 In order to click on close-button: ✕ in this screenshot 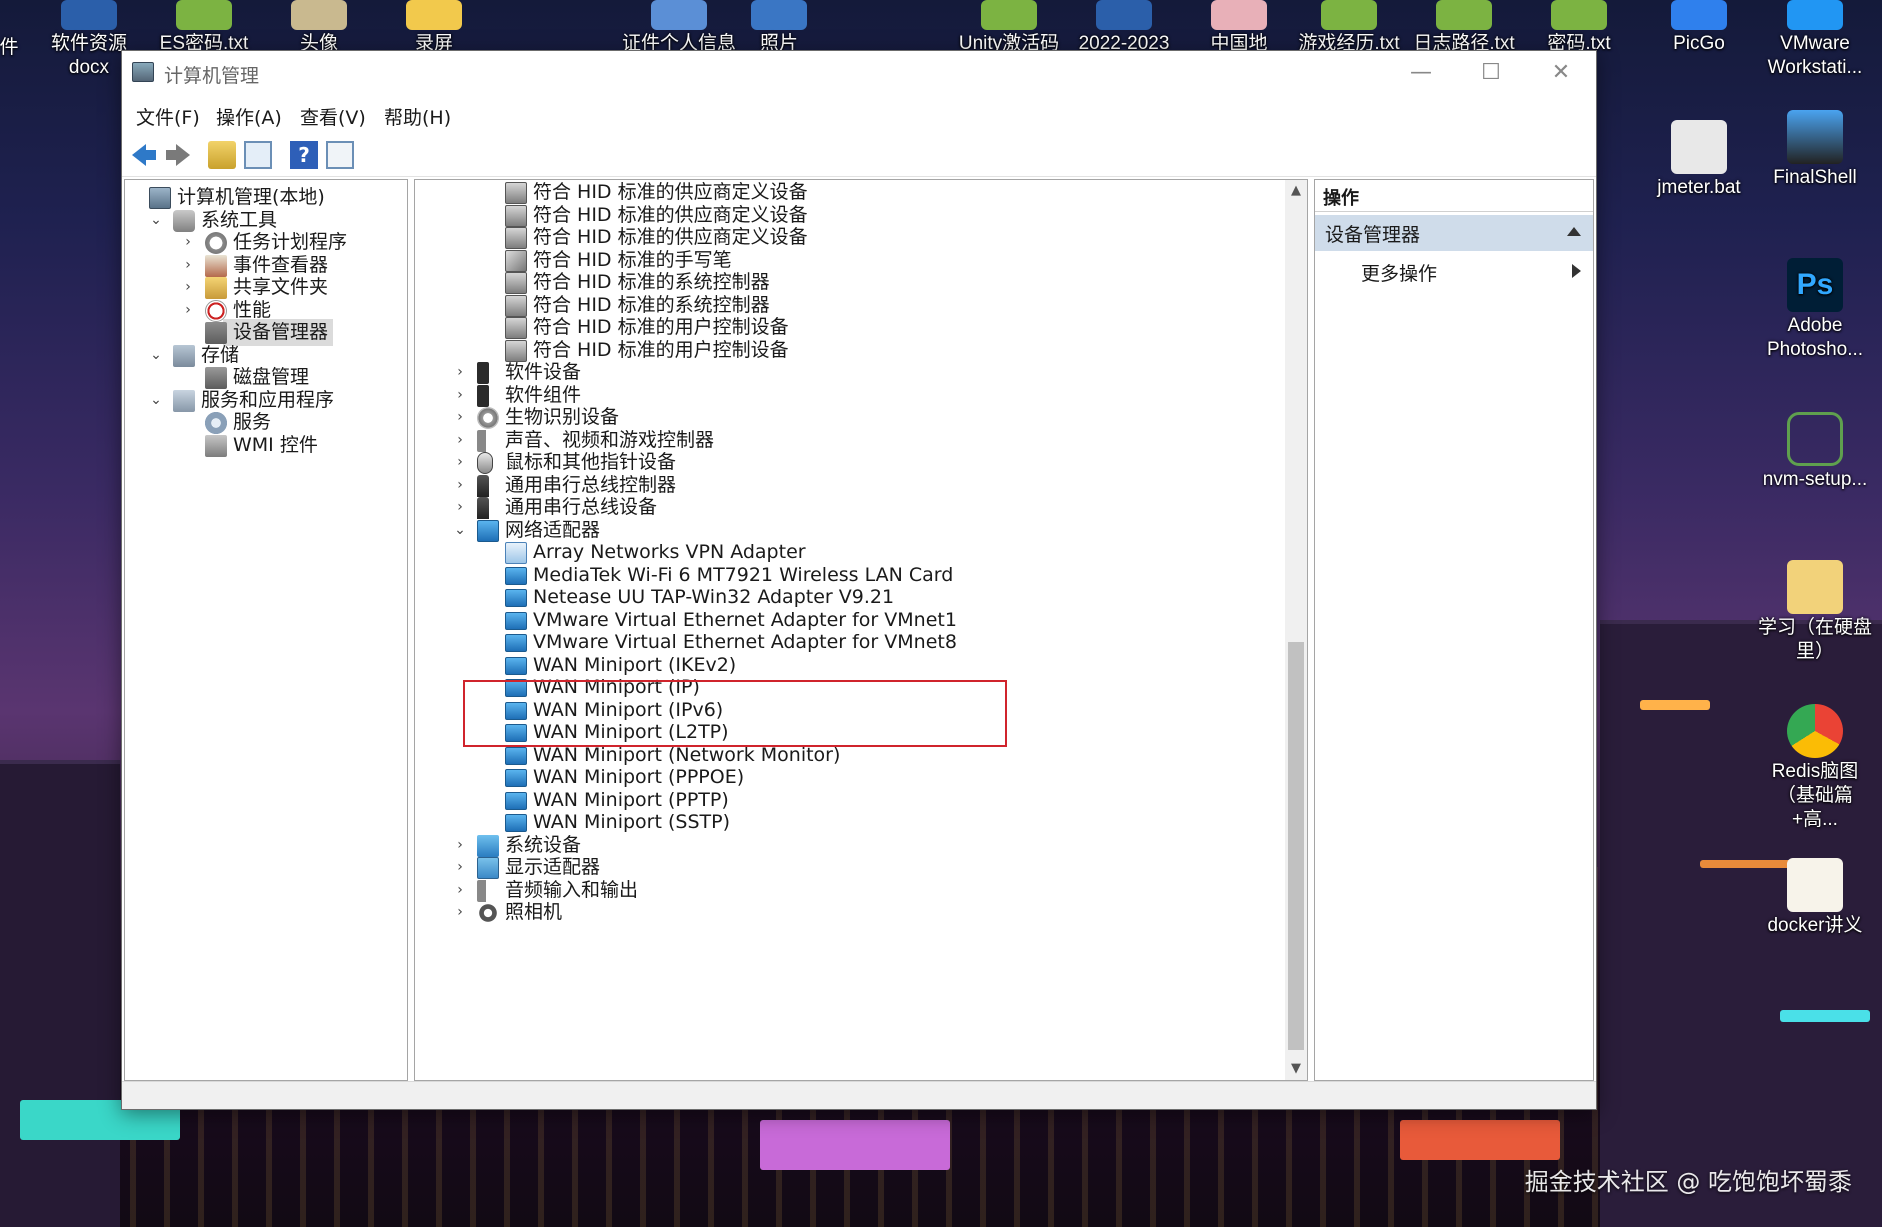, I will do `click(1561, 73)`.